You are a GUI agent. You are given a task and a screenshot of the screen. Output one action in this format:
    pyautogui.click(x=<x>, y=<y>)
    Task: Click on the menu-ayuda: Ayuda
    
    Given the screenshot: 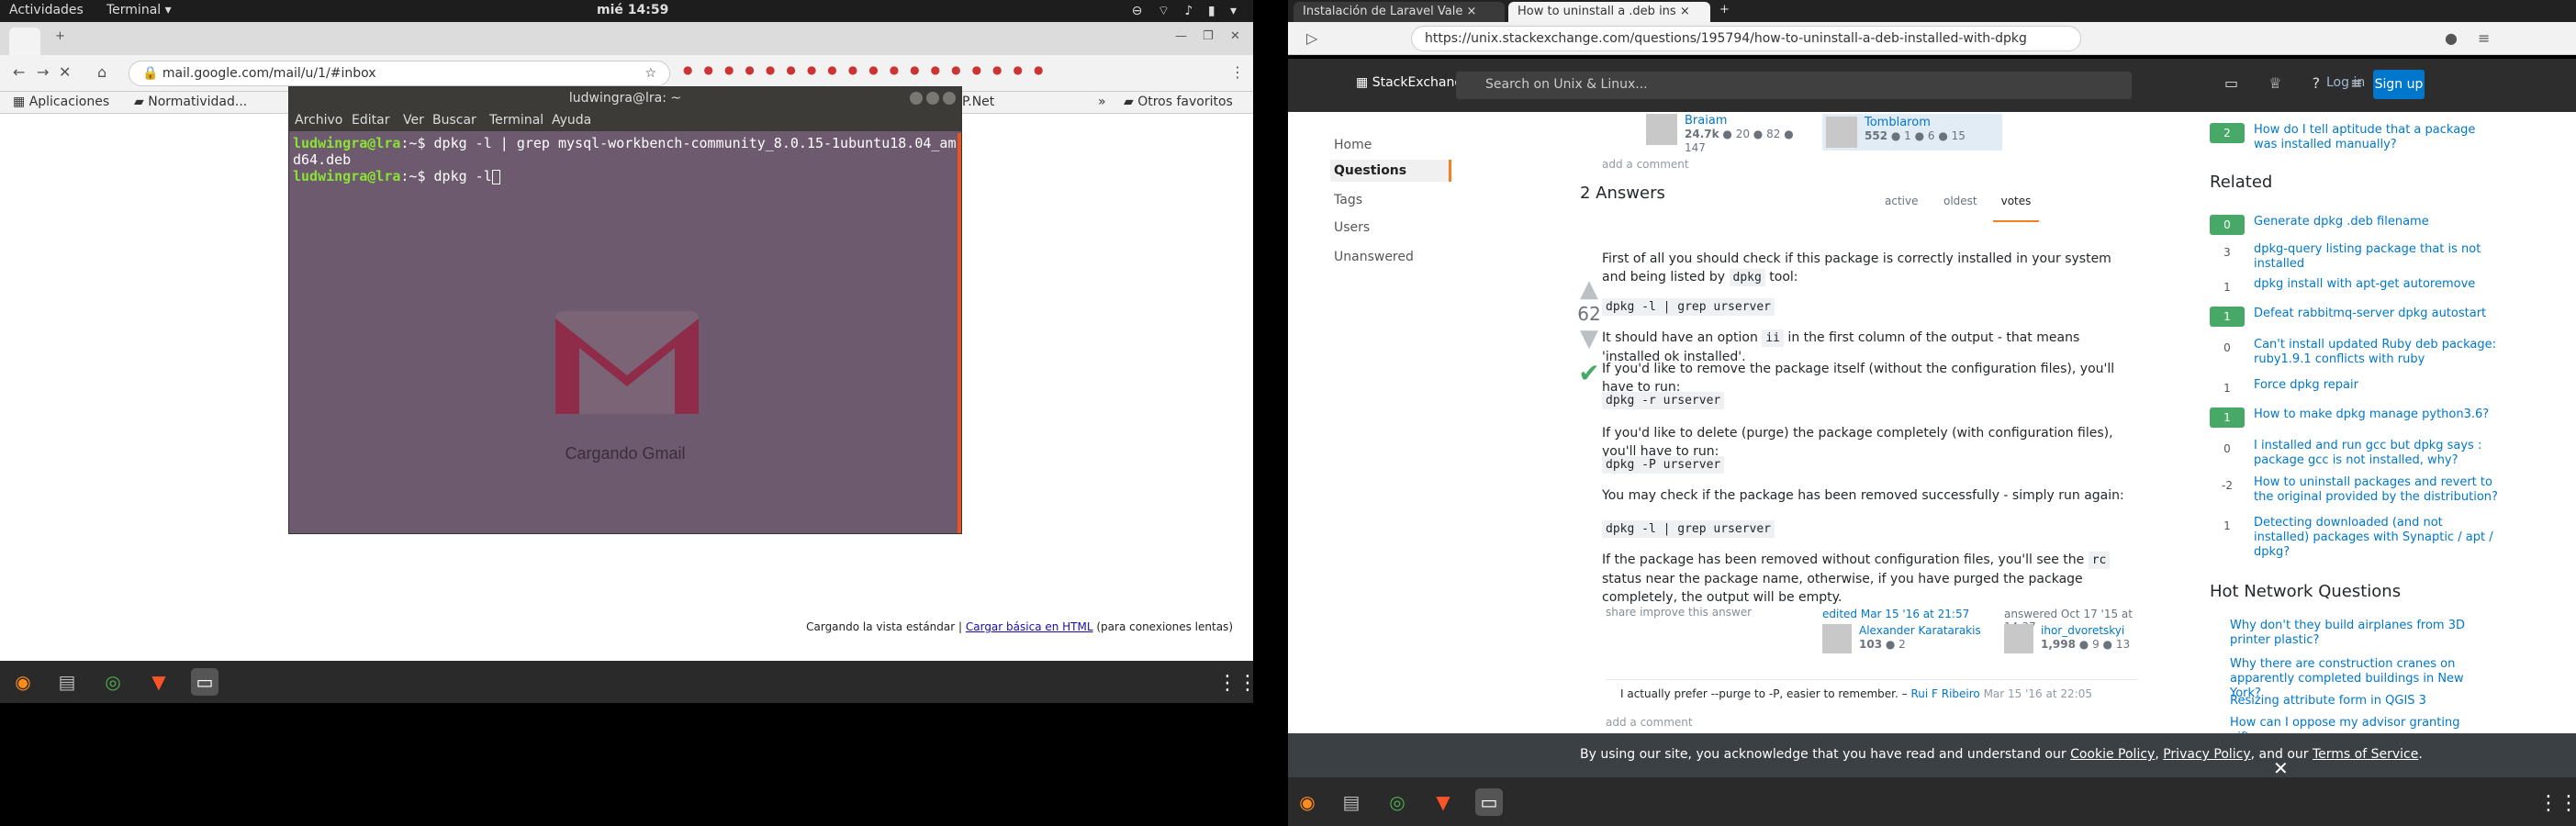 What is the action you would take?
    pyautogui.click(x=571, y=120)
    